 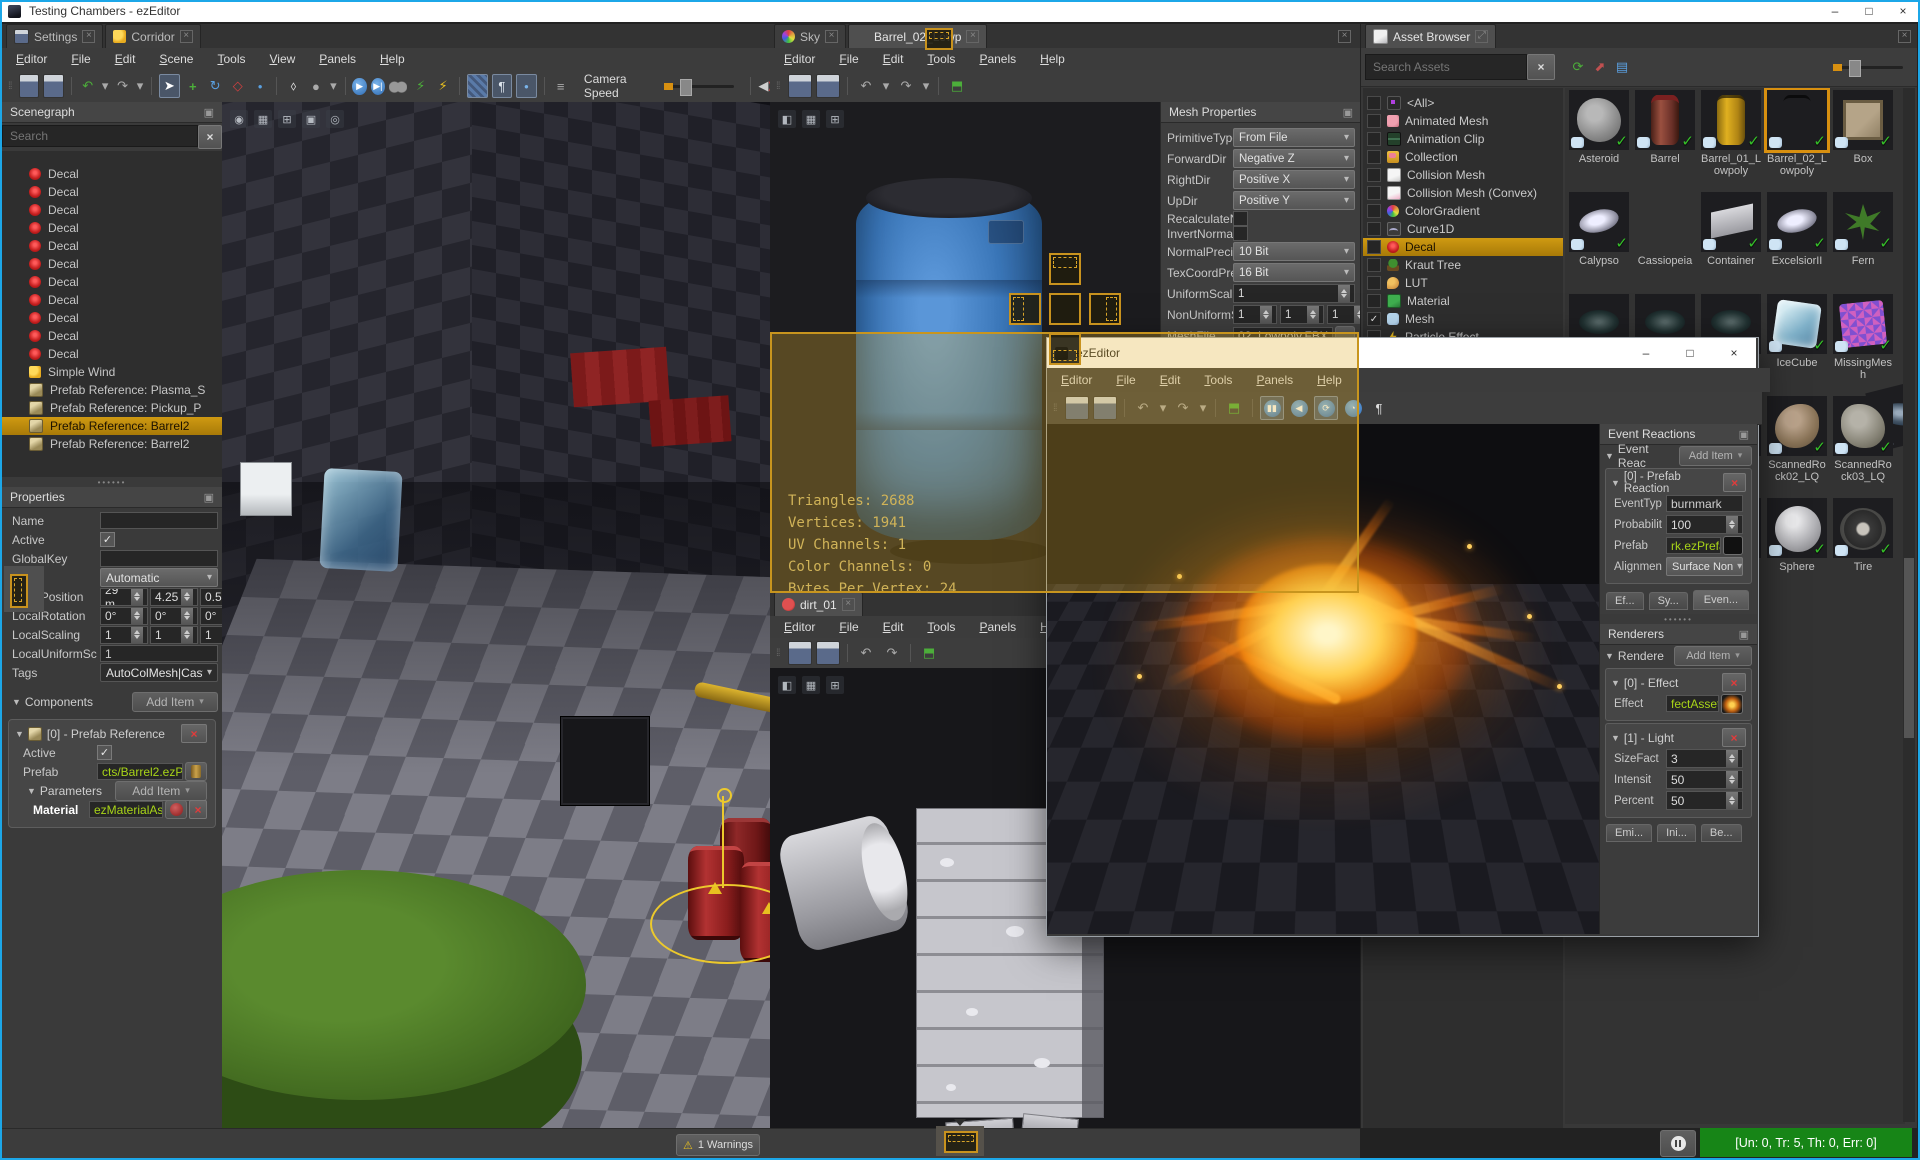 I want to click on asset-item: ✓ ExcelsiorII, so click(x=1797, y=242).